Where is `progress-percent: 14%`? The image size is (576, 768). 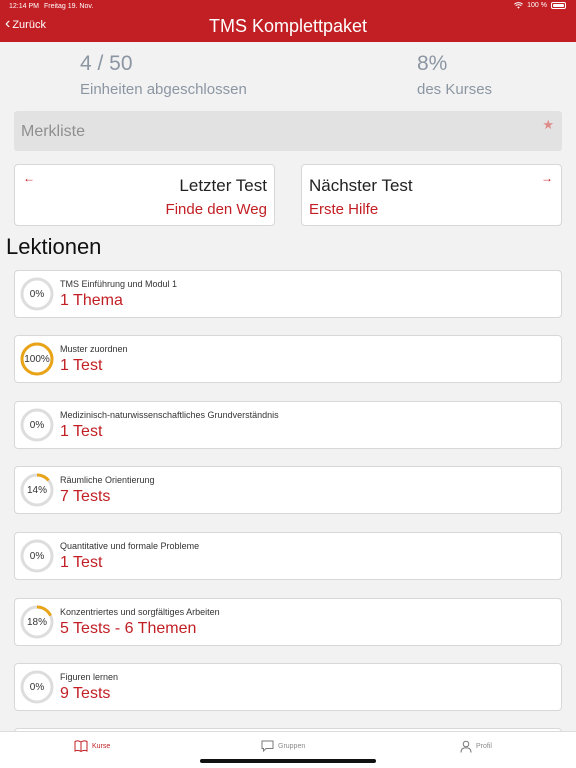 progress-percent: 14% is located at coordinates (36, 490).